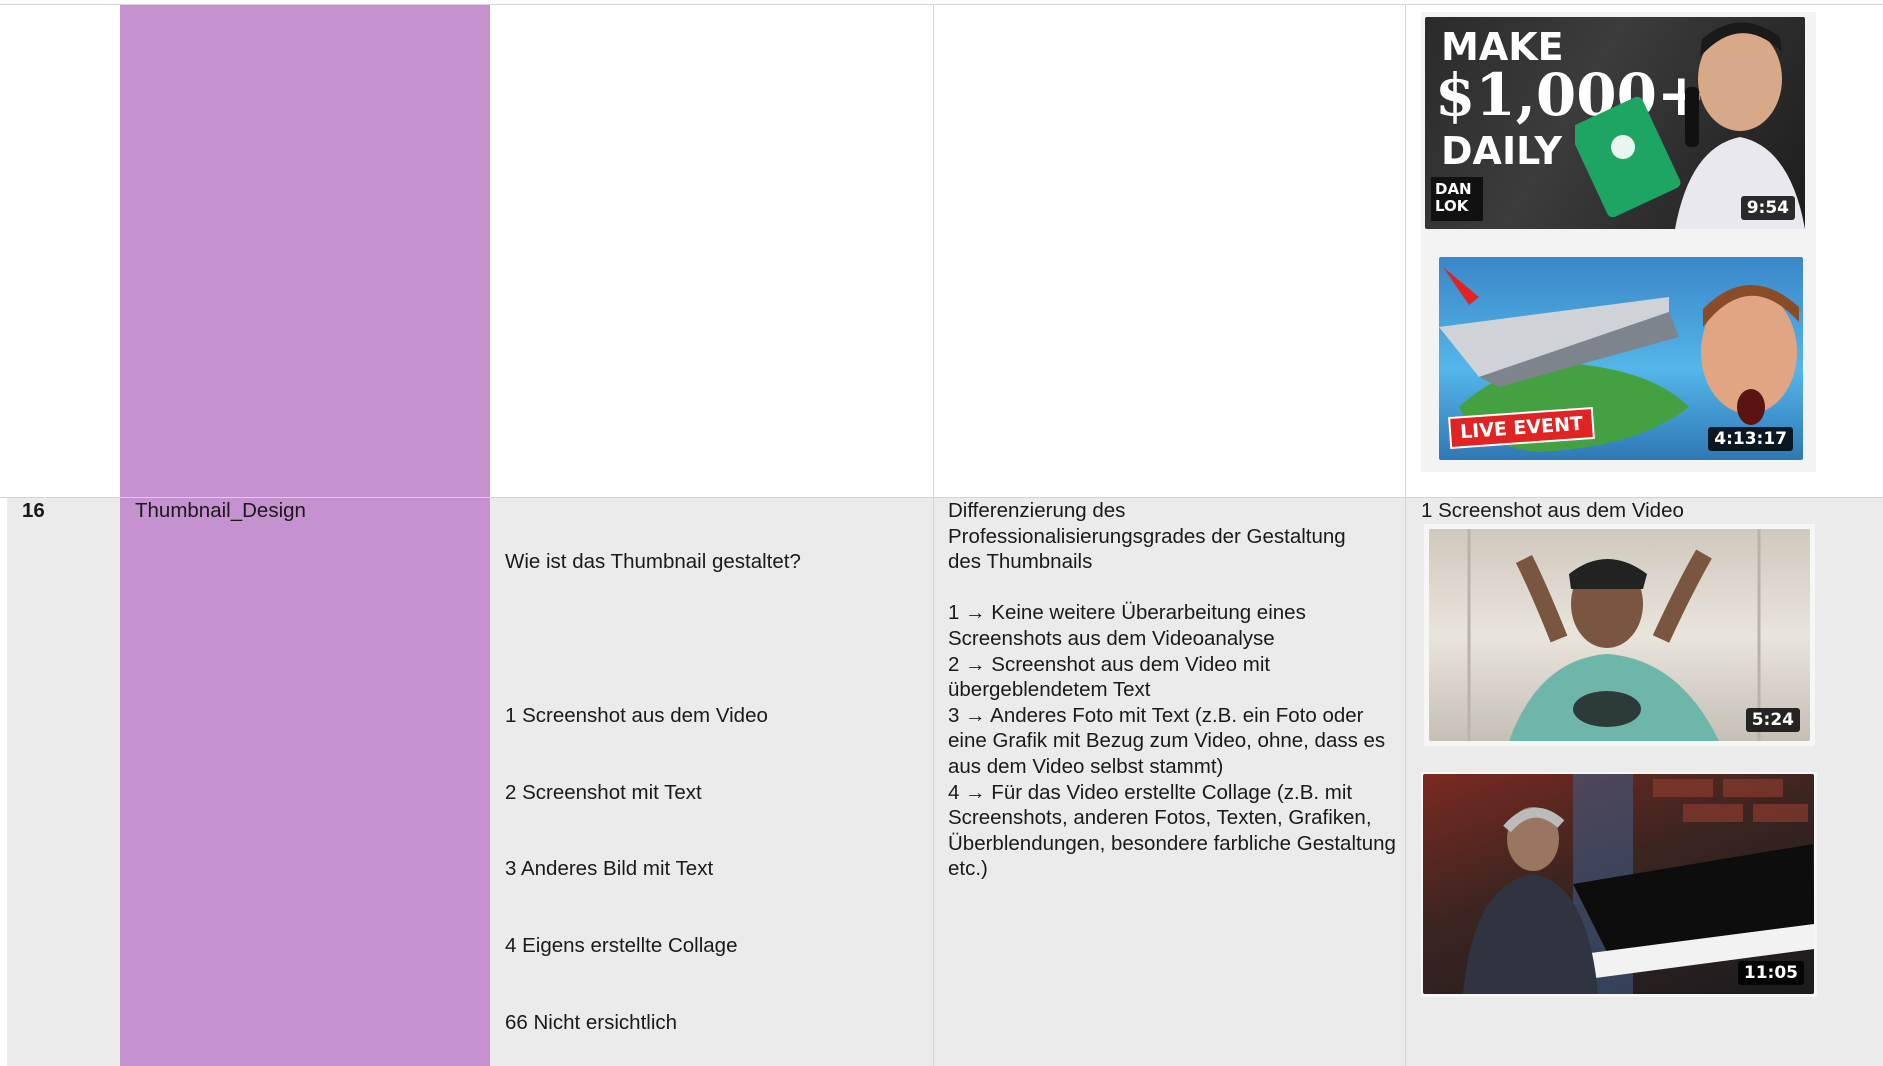 This screenshot has height=1066, width=1883. I want to click on code-item: 3 Anderes Bild mit Text, so click(609, 869).